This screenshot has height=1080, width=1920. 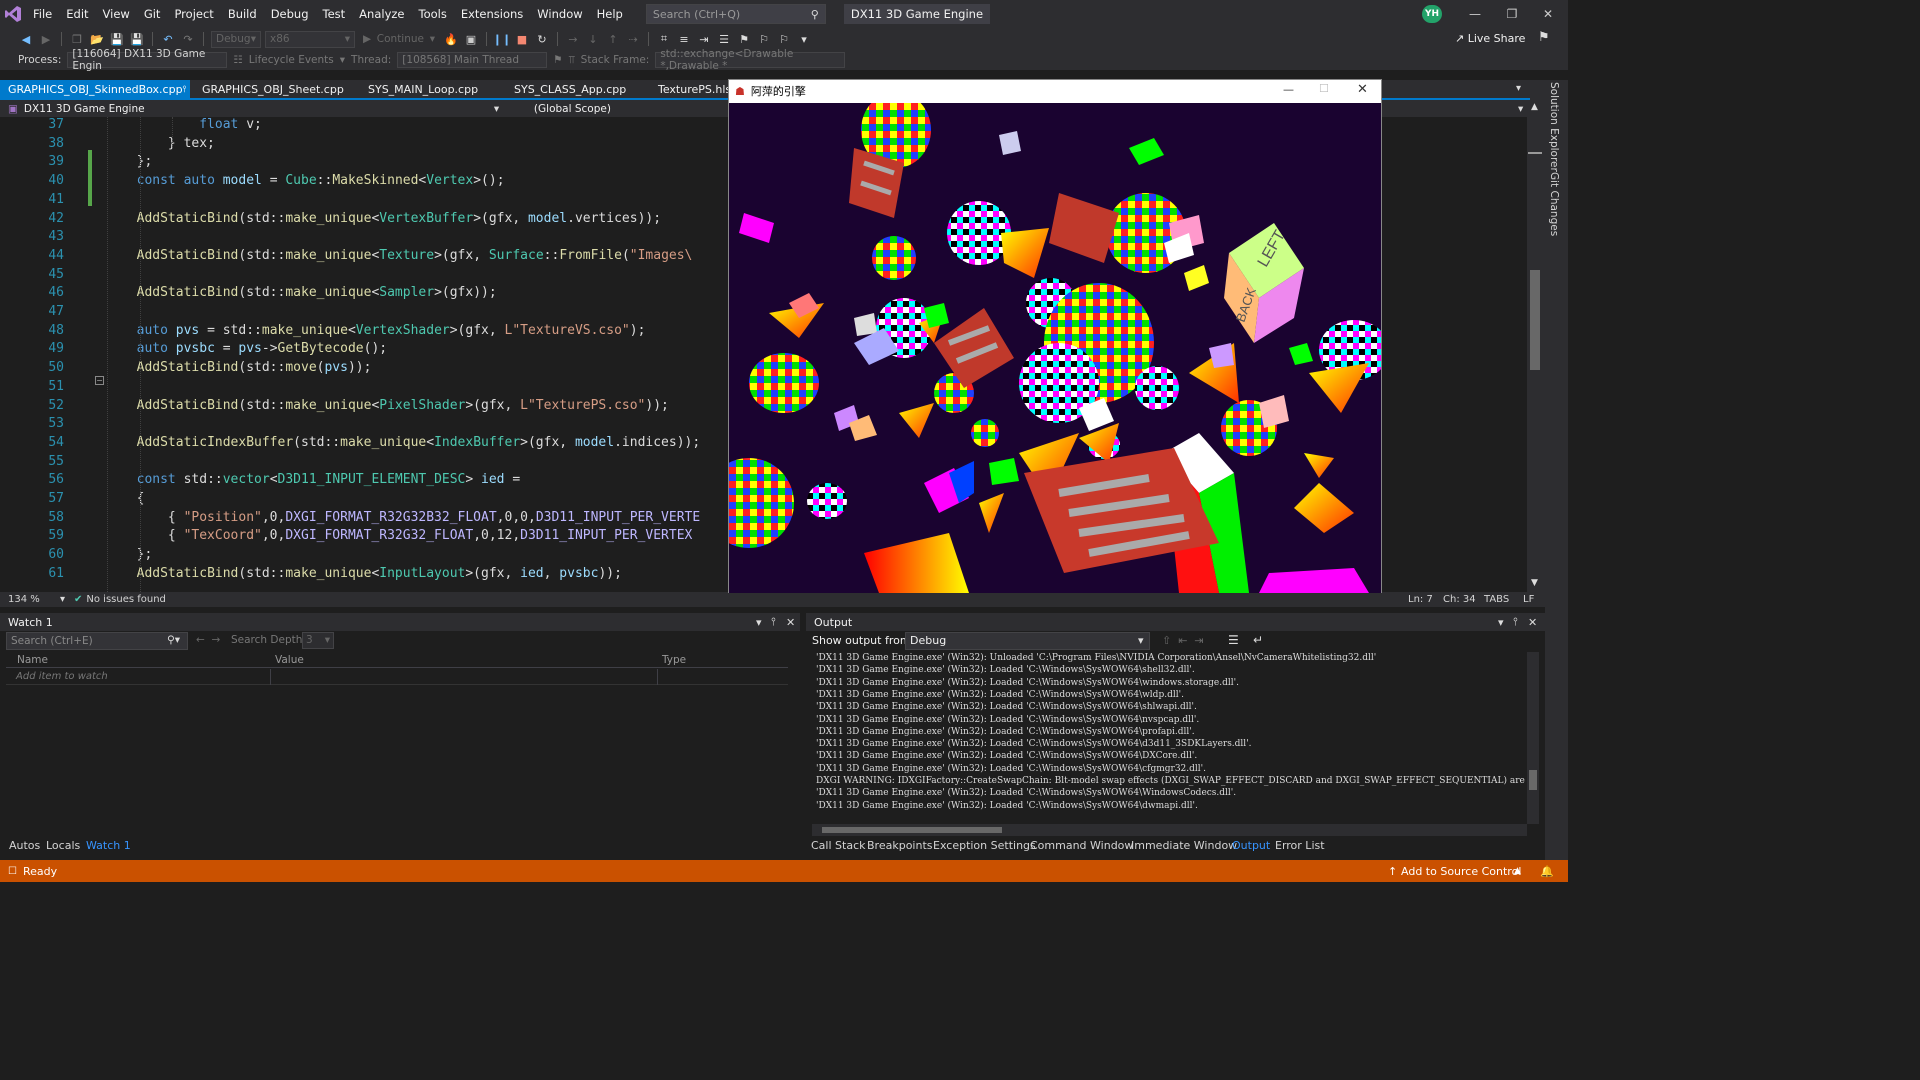 I want to click on platform-select: x86 ▾, so click(x=310, y=39).